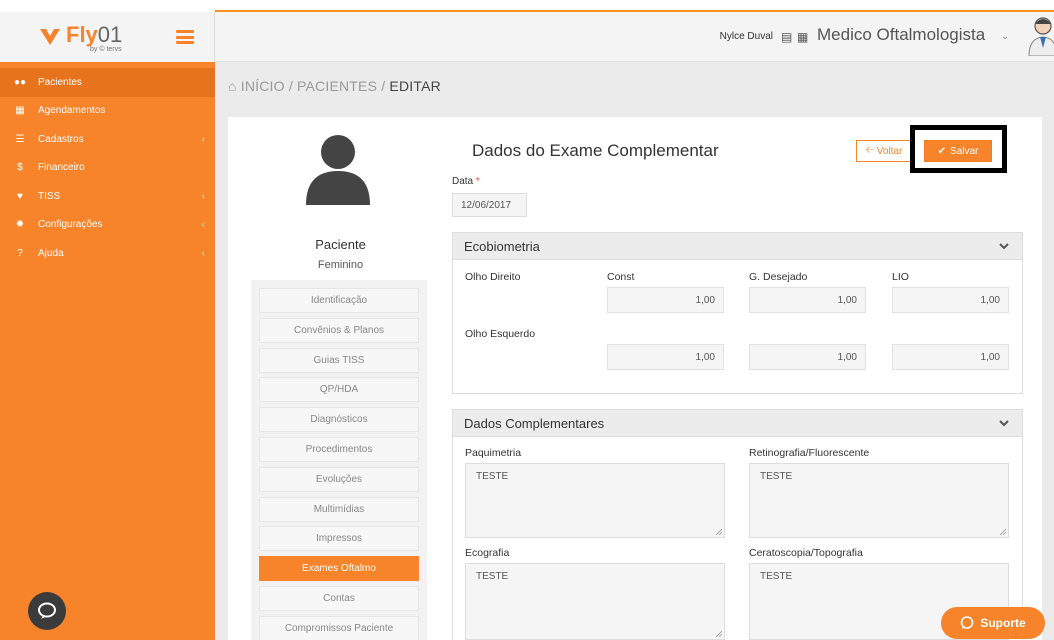  I want to click on retinografia-label: Retinografia/Fluorescente, so click(809, 453).